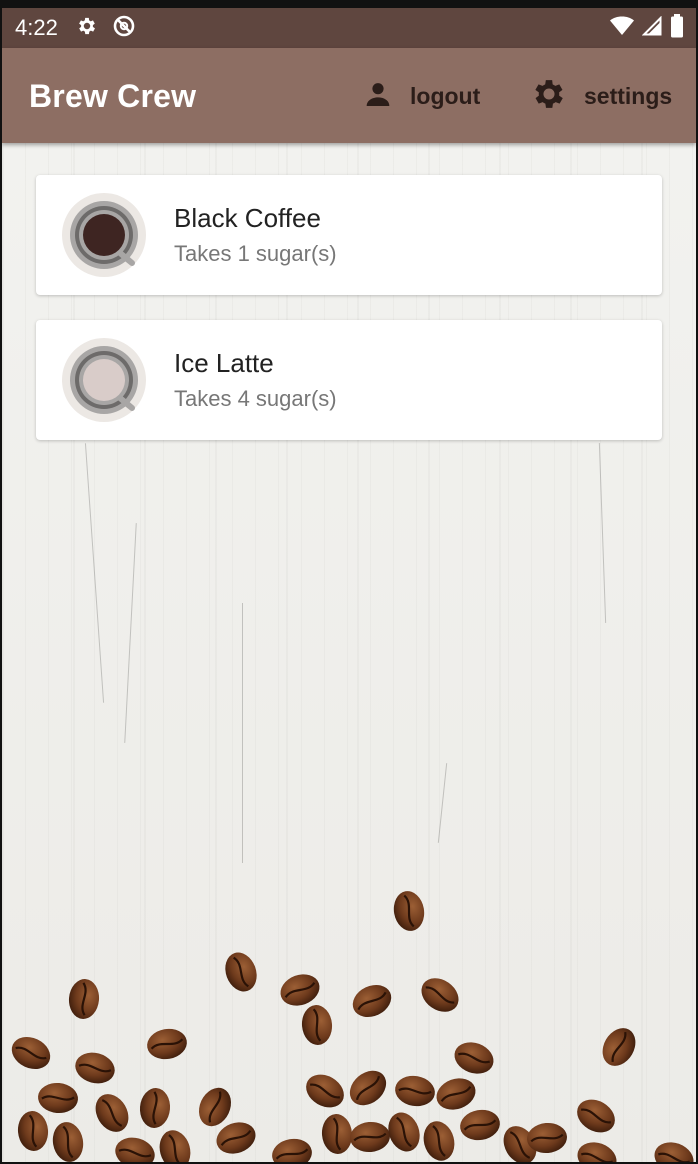 The height and width of the screenshot is (1164, 698). I want to click on logout-button: logout, so click(421, 96).